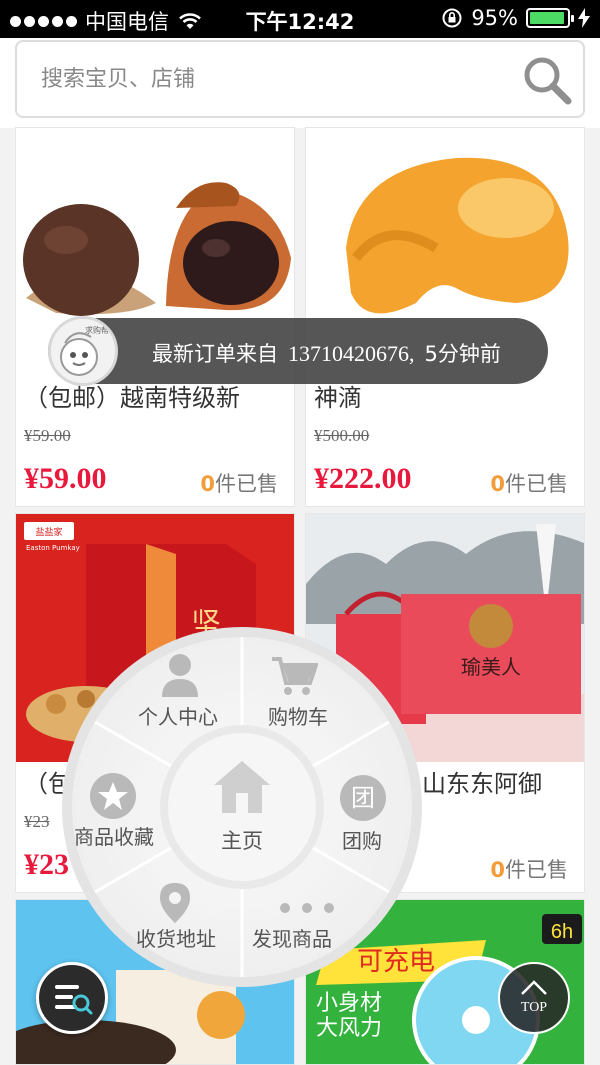  What do you see at coordinates (292, 939) in the screenshot?
I see `discover-label: 发现商品` at bounding box center [292, 939].